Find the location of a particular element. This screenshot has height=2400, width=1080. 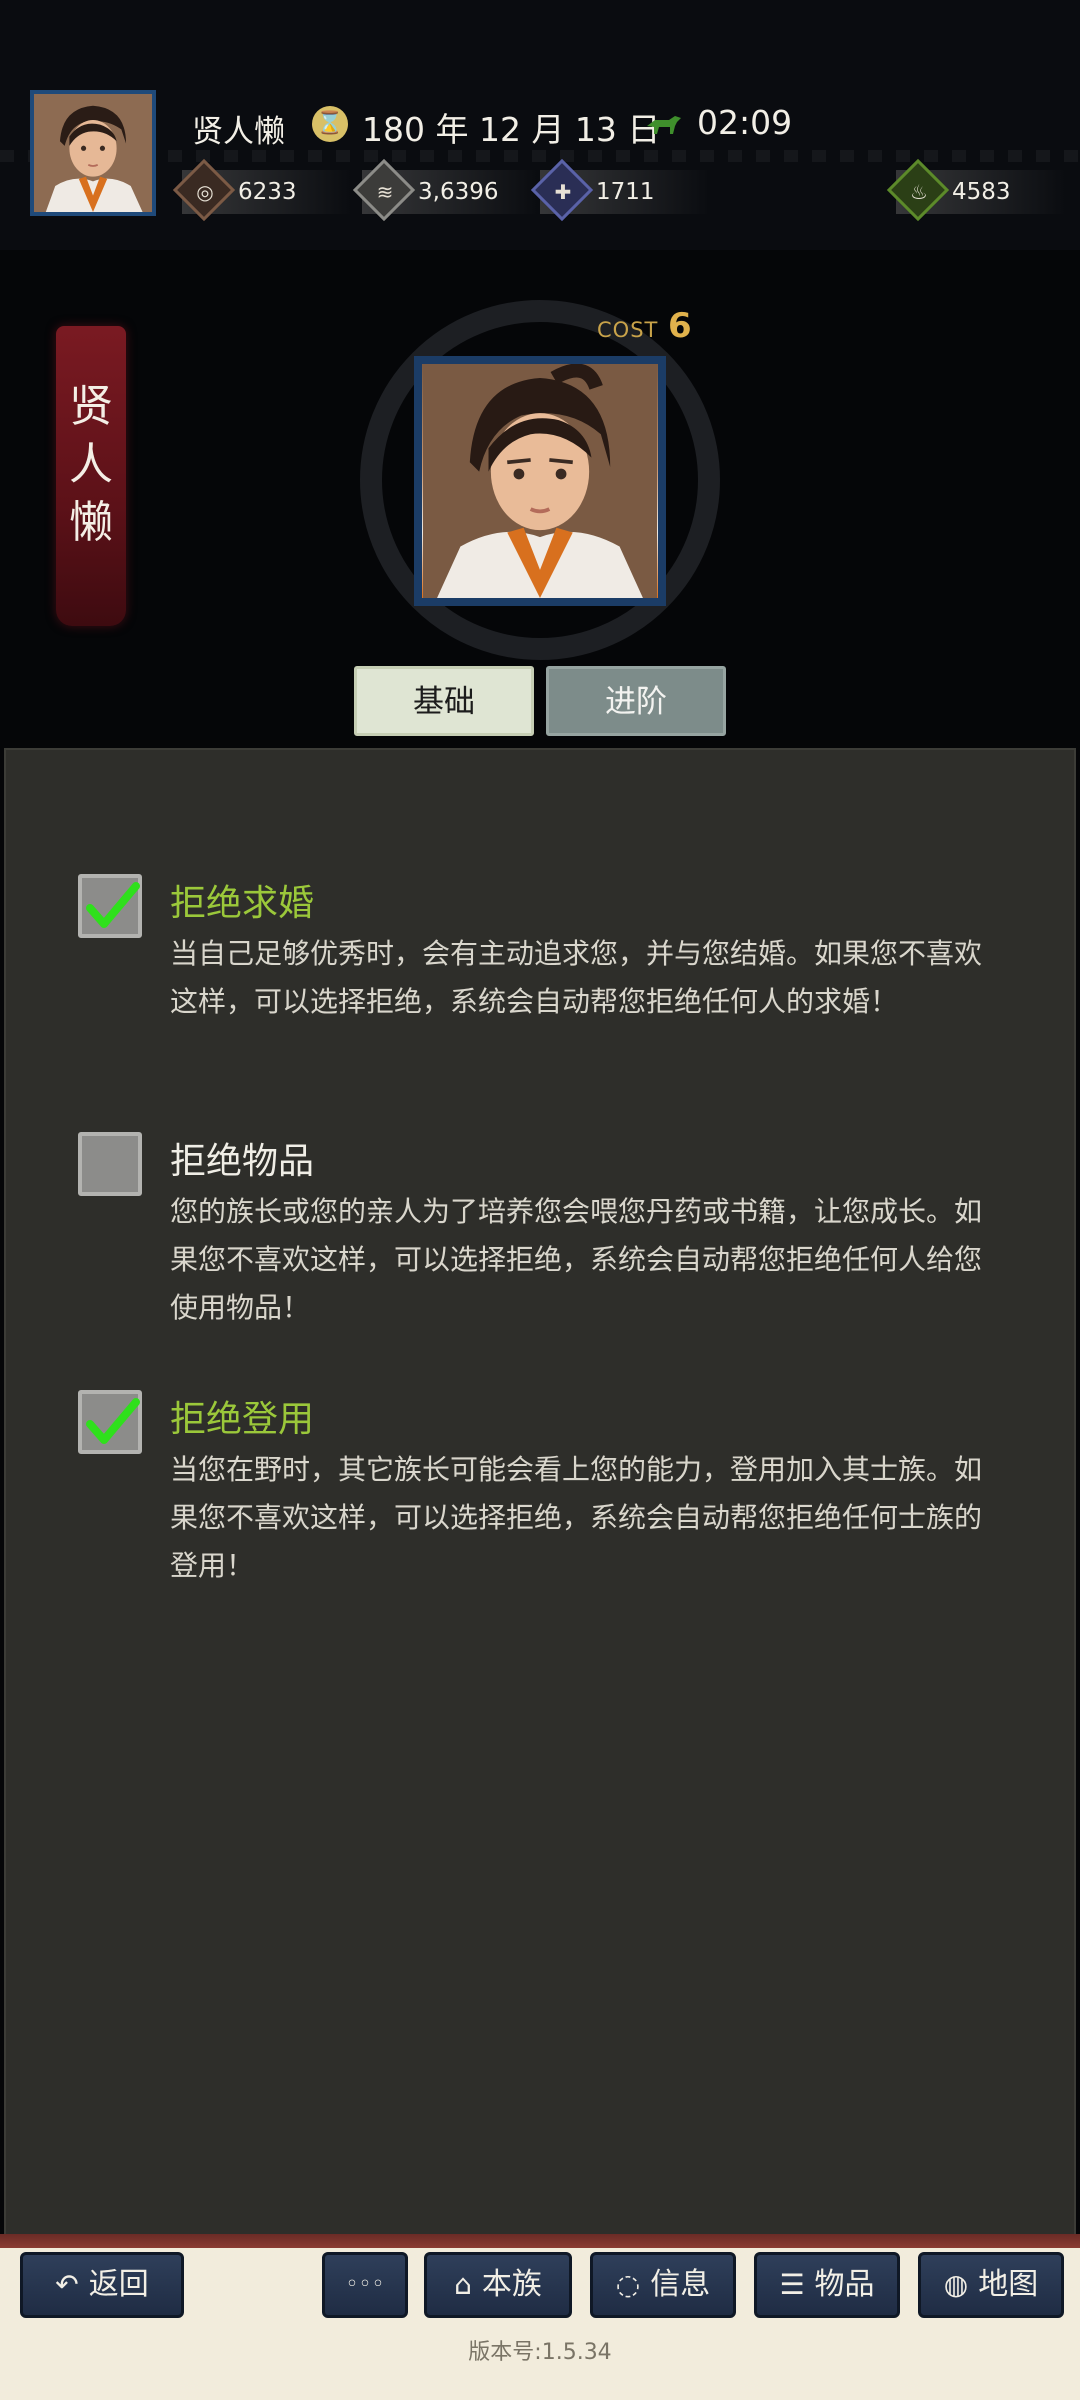

option-title: 拒绝物品 is located at coordinates (242, 1161).